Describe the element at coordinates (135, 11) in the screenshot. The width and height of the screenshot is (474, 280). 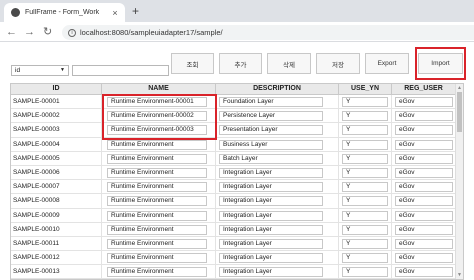
I see `new-tab-button: +` at that location.